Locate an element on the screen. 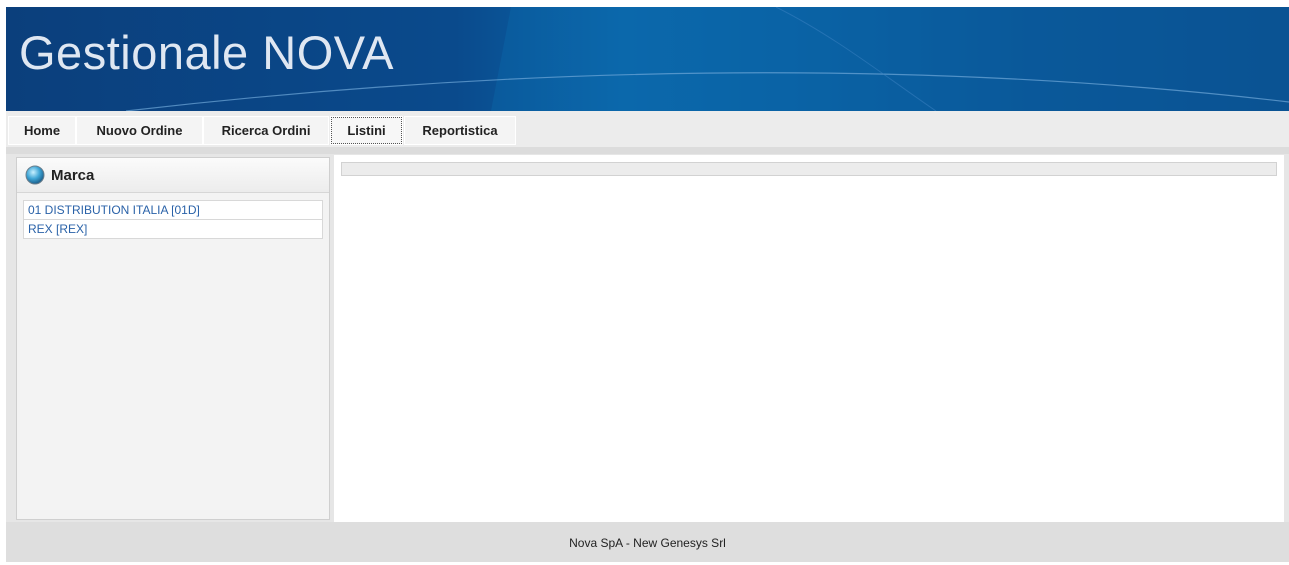 Image resolution: width=1289 pixels, height=565 pixels. brand-list: 01 DISTRIBUTION ITALIA [01D] REX [REX] is located at coordinates (173, 219).